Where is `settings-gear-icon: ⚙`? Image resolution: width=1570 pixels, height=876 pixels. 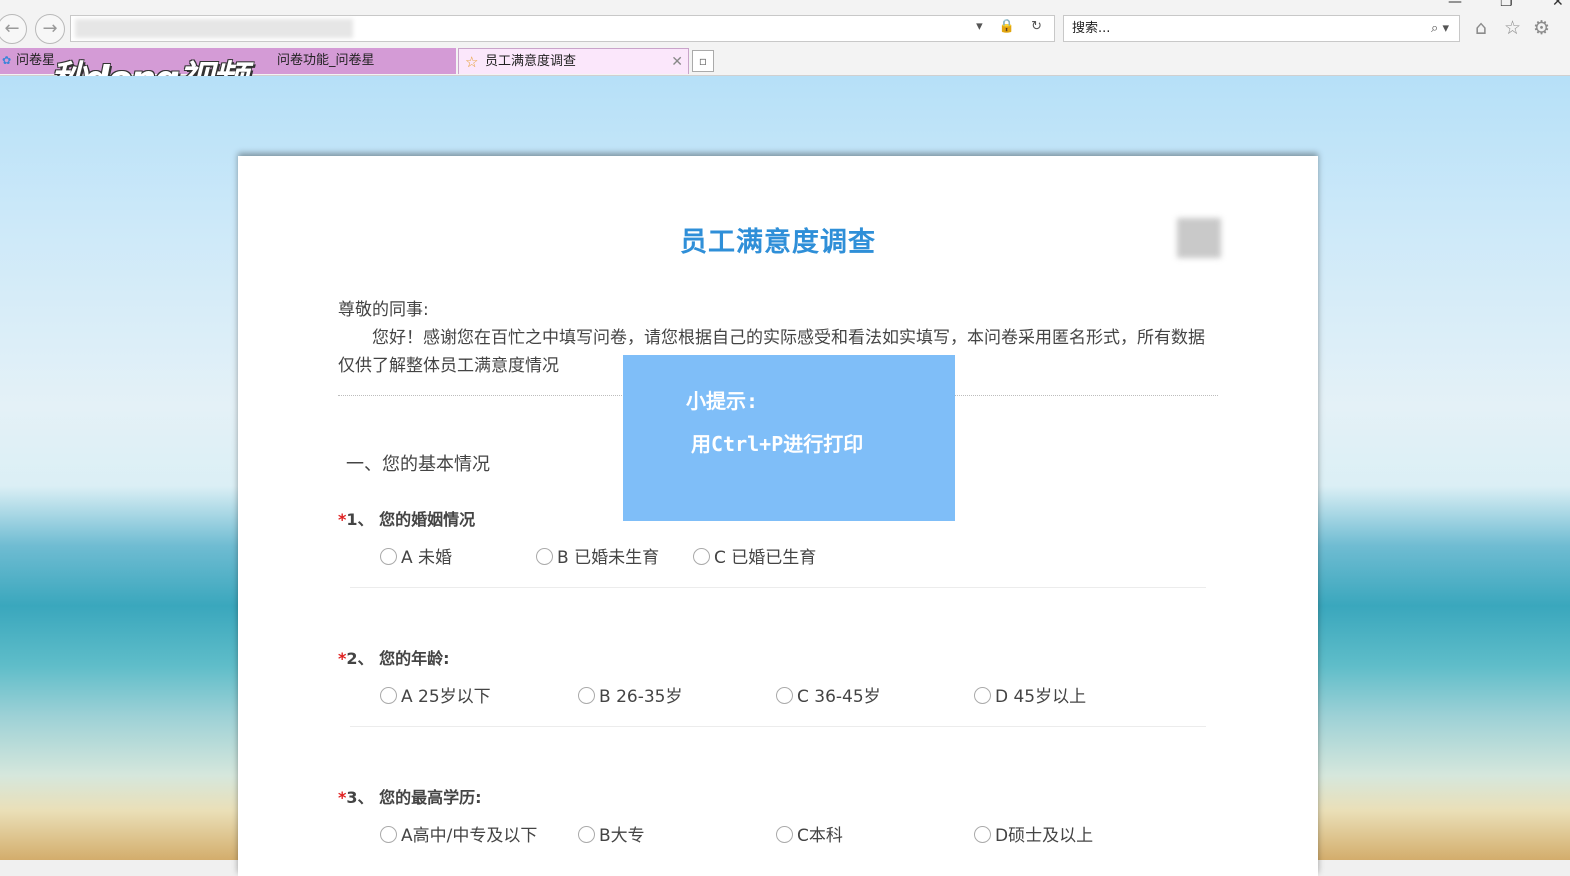
settings-gear-icon: ⚙ is located at coordinates (1541, 28).